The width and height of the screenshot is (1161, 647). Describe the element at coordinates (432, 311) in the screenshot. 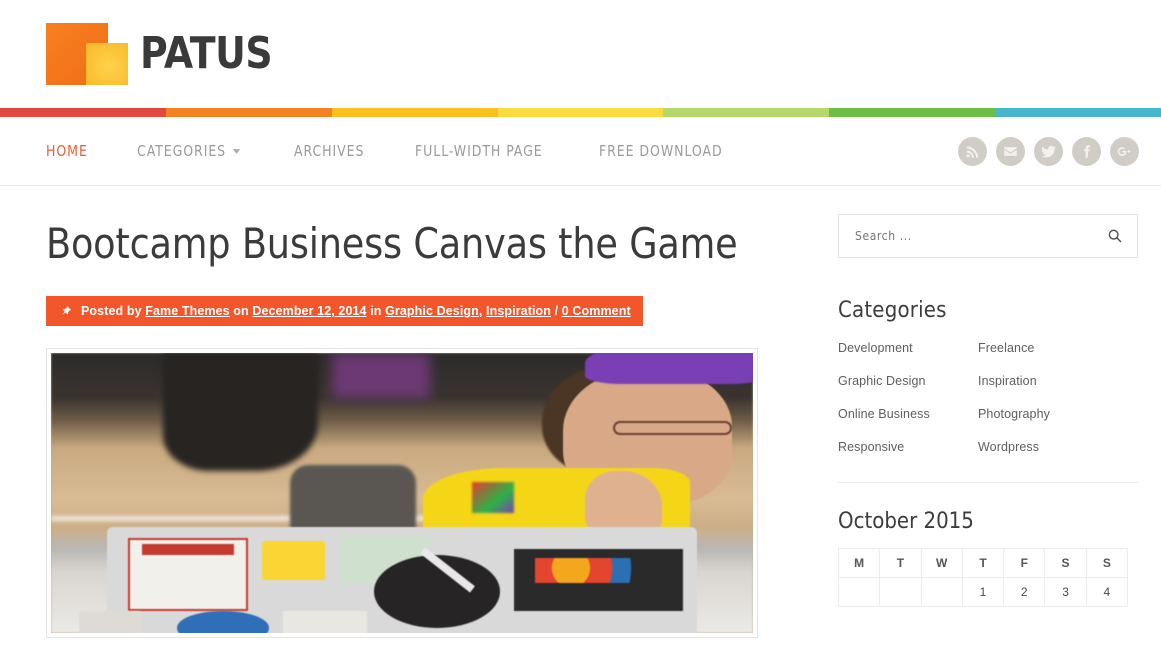

I see `post-category-link-1: Graphic Design` at that location.